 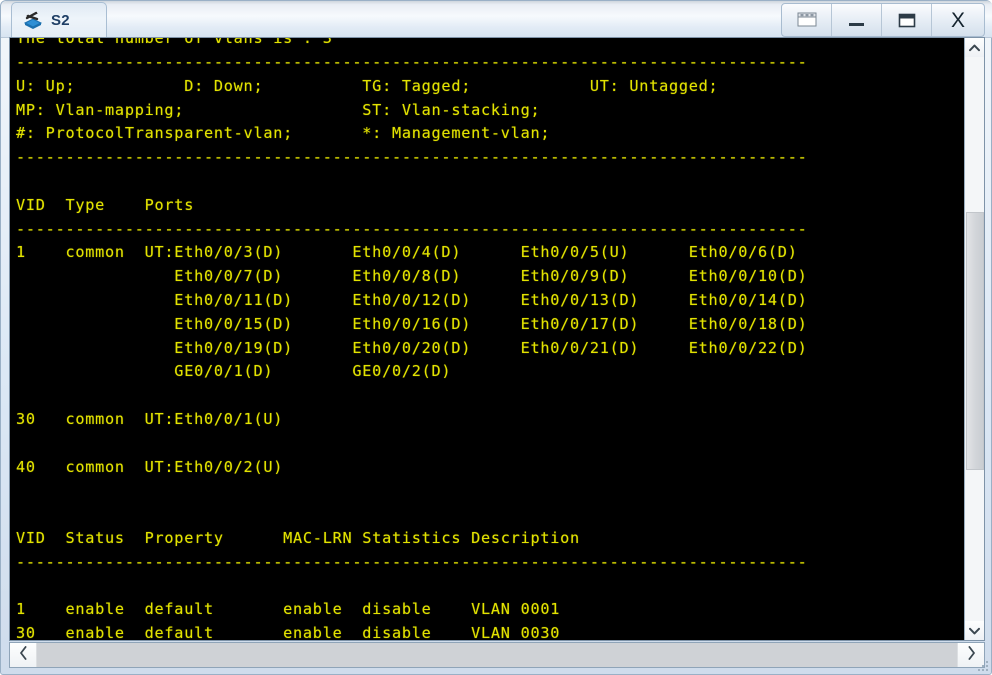 I want to click on scroll-up-button, so click(x=974, y=47).